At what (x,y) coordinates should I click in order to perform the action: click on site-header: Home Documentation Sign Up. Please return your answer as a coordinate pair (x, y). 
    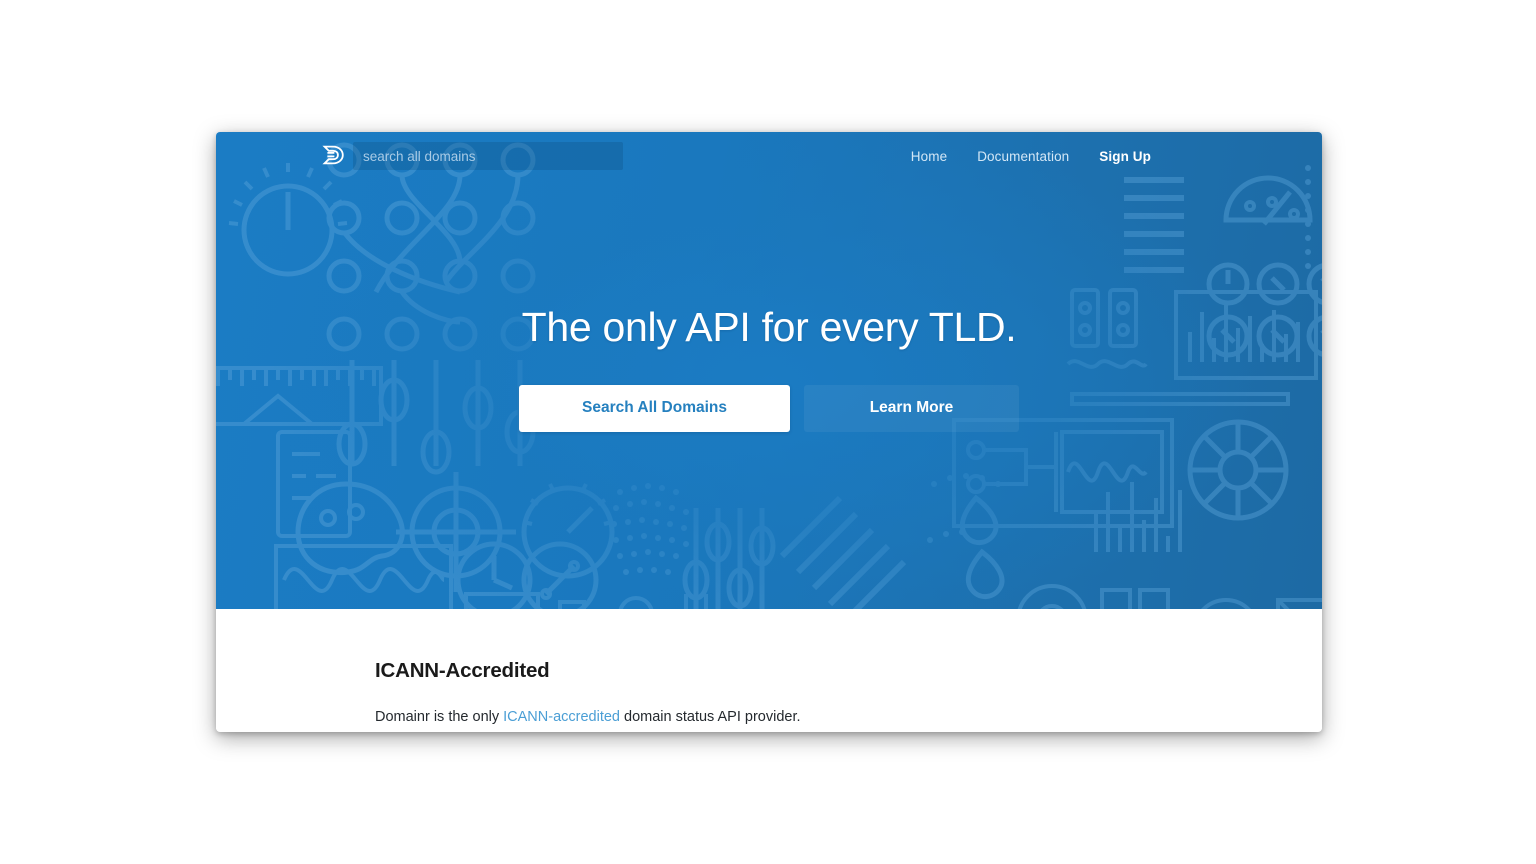
    Looking at the image, I should click on (769, 156).